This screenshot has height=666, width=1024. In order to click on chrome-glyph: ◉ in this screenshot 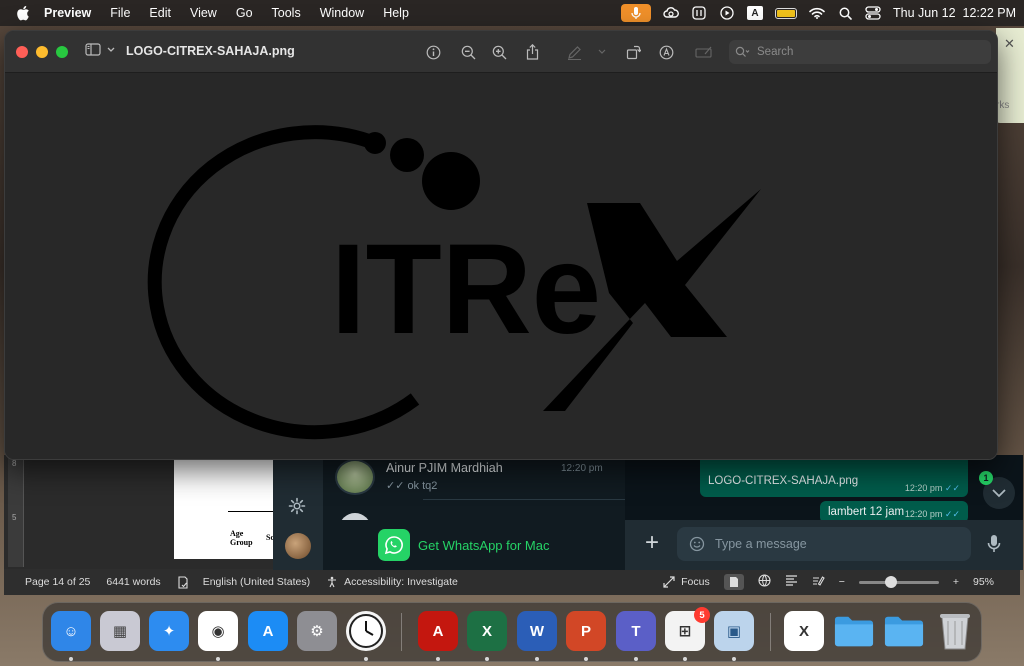, I will do `click(218, 631)`.